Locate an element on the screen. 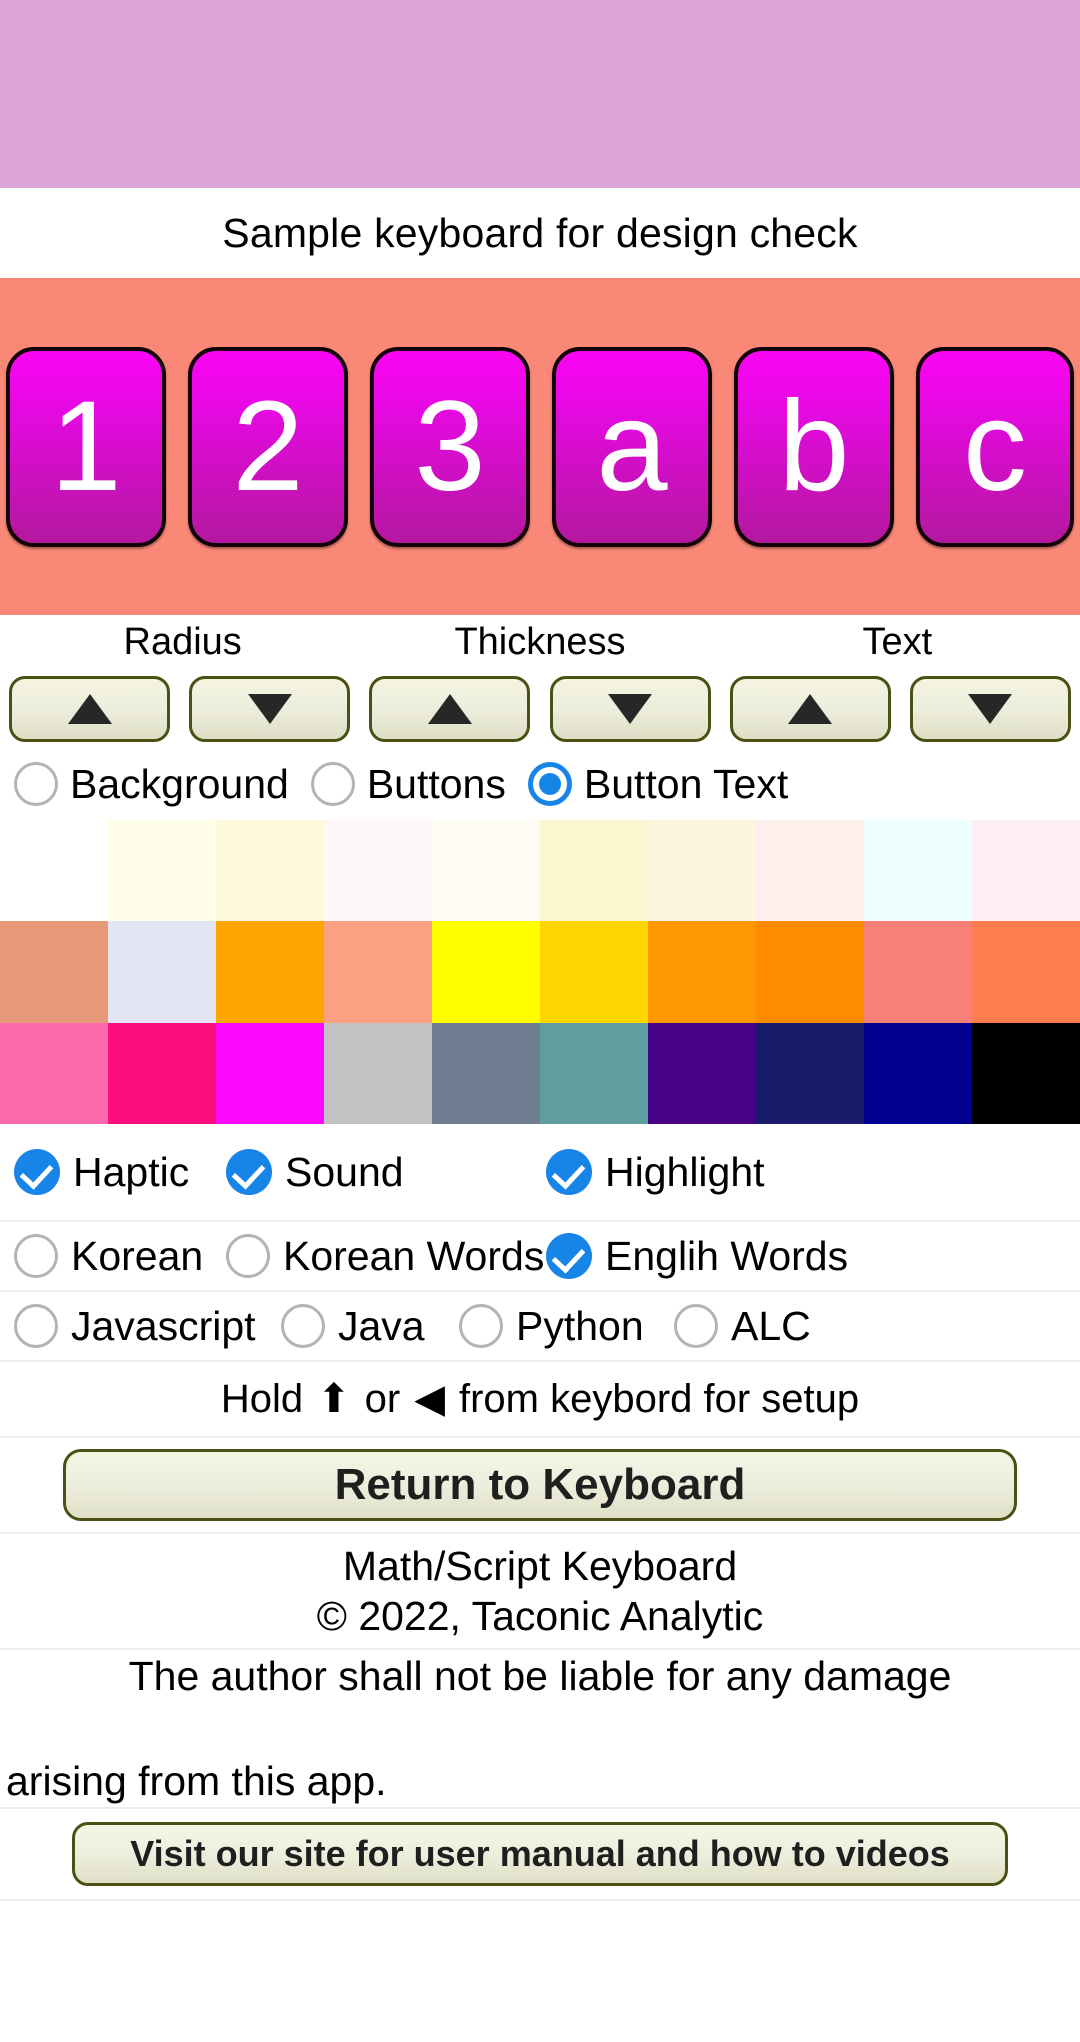  feedback-options-row: Haptic Sound Highlight is located at coordinates (540, 1172).